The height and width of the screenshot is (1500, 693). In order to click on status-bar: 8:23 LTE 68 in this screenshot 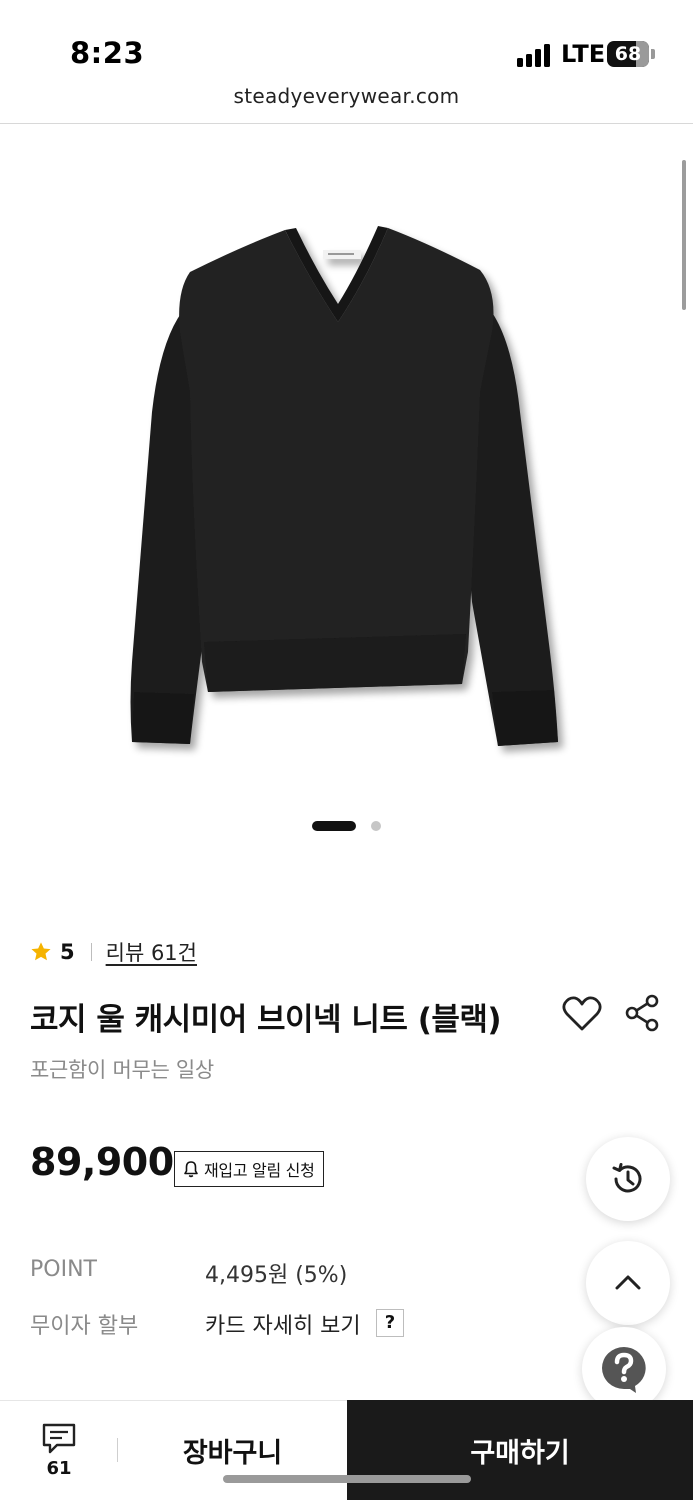, I will do `click(346, 40)`.